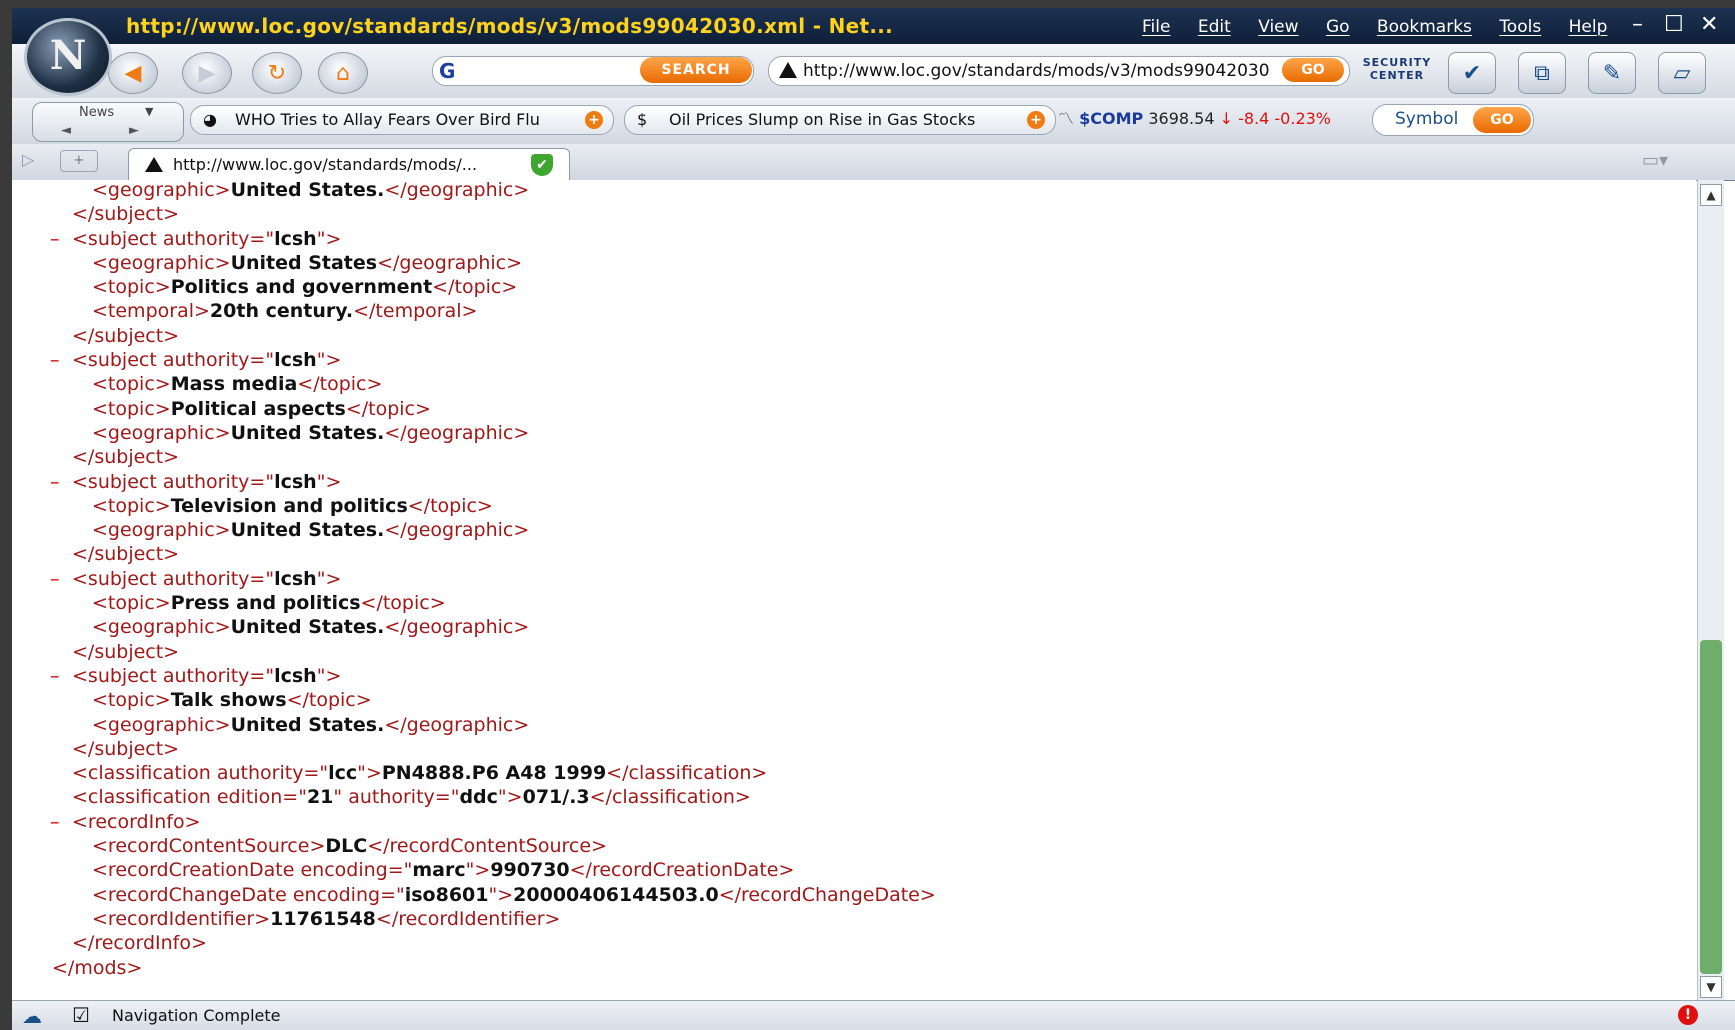 This screenshot has height=1030, width=1735. What do you see at coordinates (616, 894) in the screenshot?
I see `xml-text-value: 20000406144503.0` at bounding box center [616, 894].